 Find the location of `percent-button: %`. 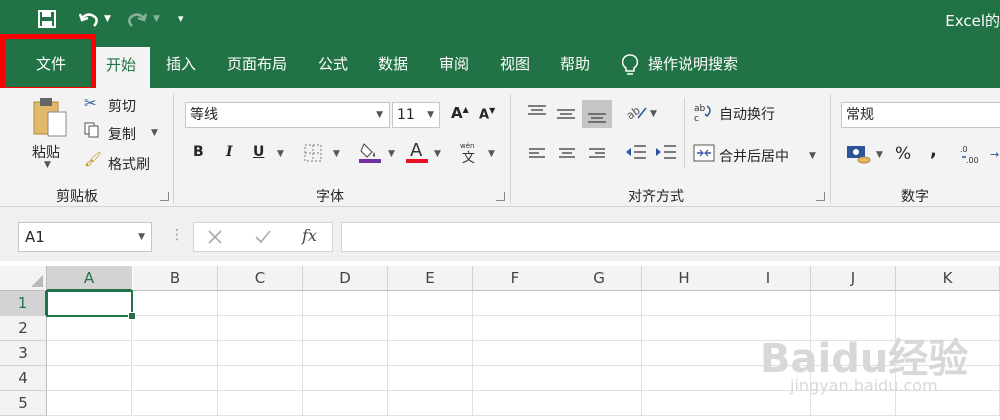

percent-button: % is located at coordinates (903, 154).